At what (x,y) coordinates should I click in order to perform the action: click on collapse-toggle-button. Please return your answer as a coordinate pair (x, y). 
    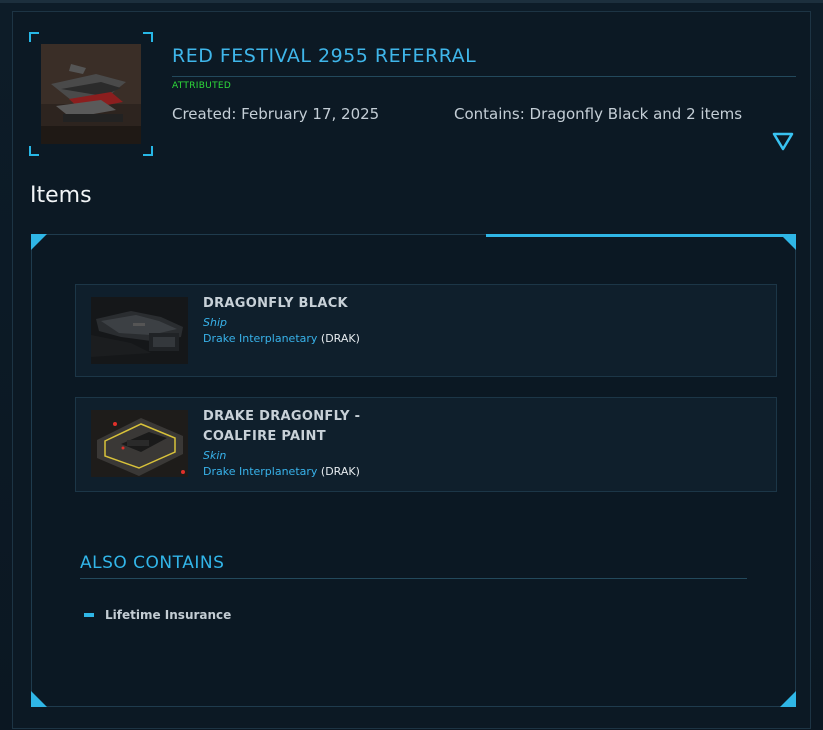
    Looking at the image, I should click on (783, 142).